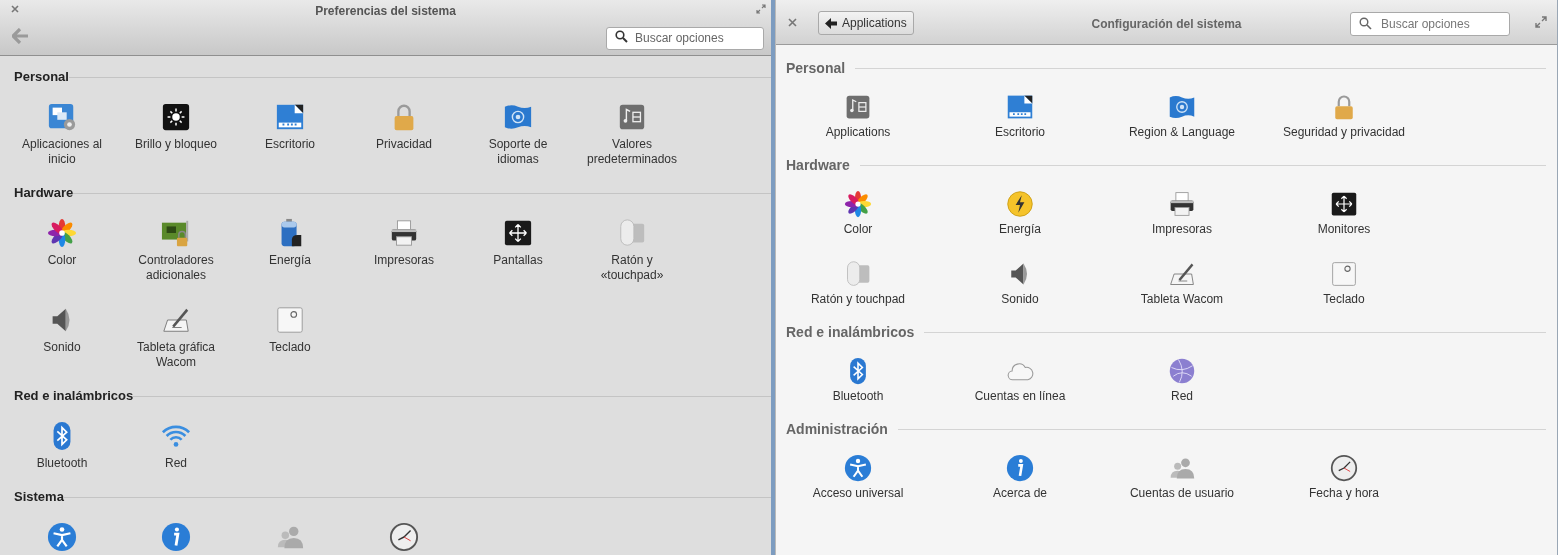 This screenshot has width=1558, height=555. I want to click on settings-item-label: Monitores, so click(1344, 229).